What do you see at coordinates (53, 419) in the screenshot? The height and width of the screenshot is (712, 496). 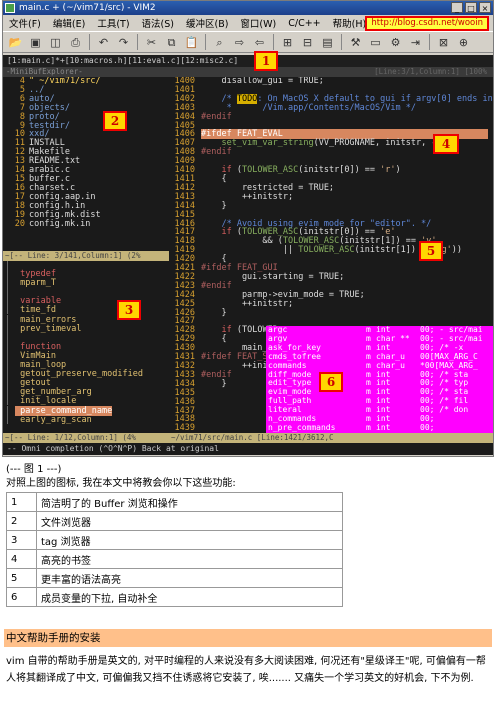 I see `taglist-entry-name: early_arg_scan` at bounding box center [53, 419].